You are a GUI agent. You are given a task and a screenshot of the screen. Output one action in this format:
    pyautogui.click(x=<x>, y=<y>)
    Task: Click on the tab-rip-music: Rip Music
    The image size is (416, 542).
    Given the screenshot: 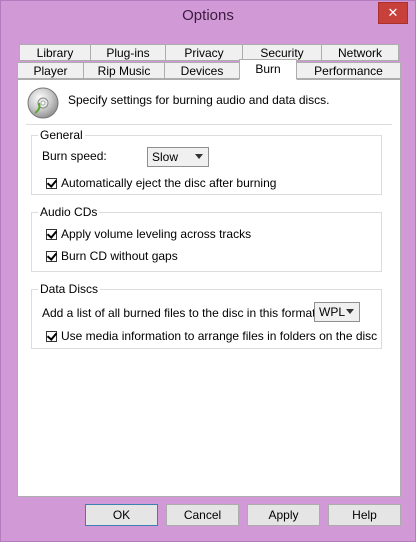 What is the action you would take?
    pyautogui.click(x=124, y=70)
    